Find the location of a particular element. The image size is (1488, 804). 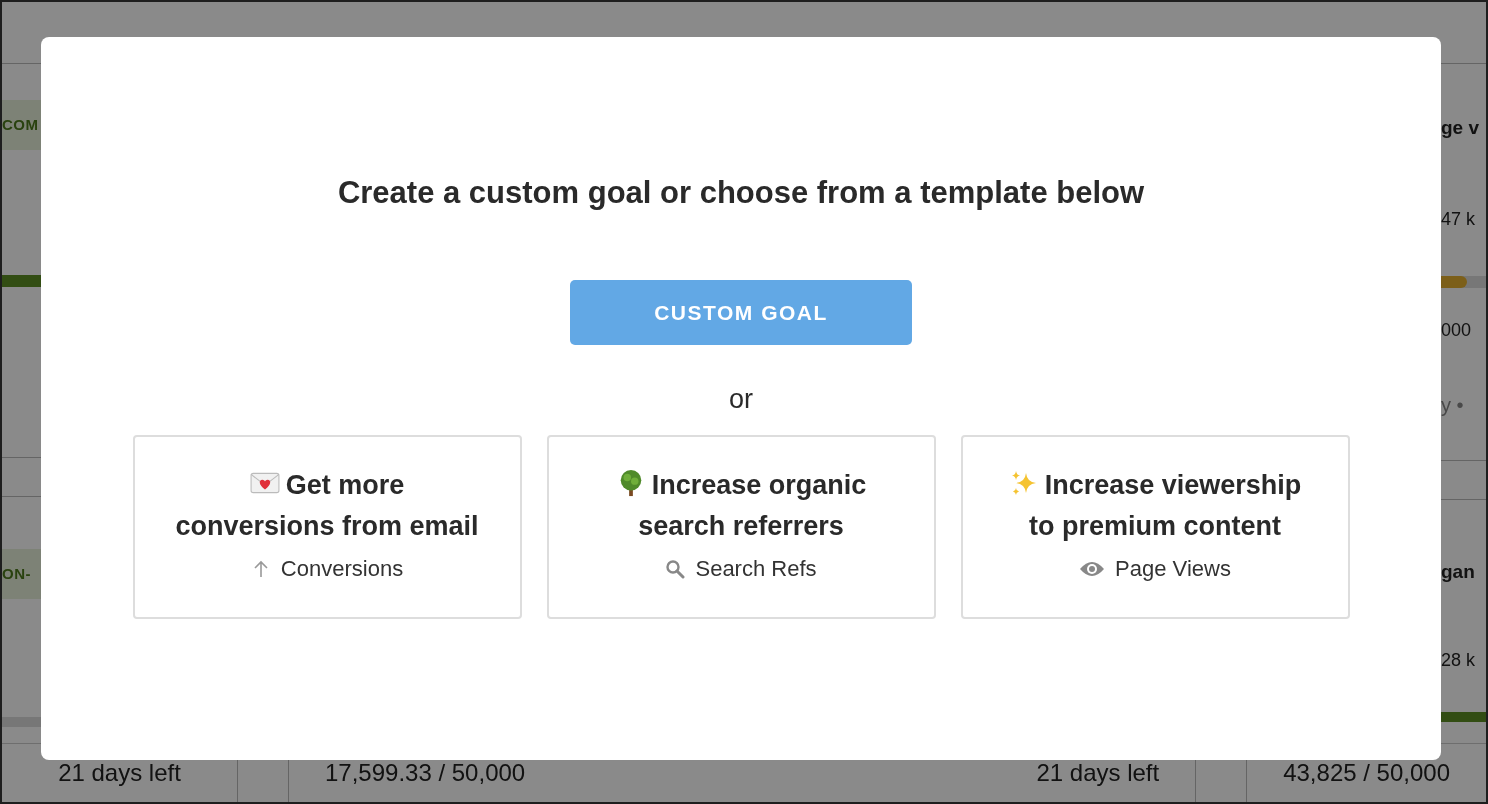

template-card: Increase organic search referrers Search Refs is located at coordinates (741, 527).